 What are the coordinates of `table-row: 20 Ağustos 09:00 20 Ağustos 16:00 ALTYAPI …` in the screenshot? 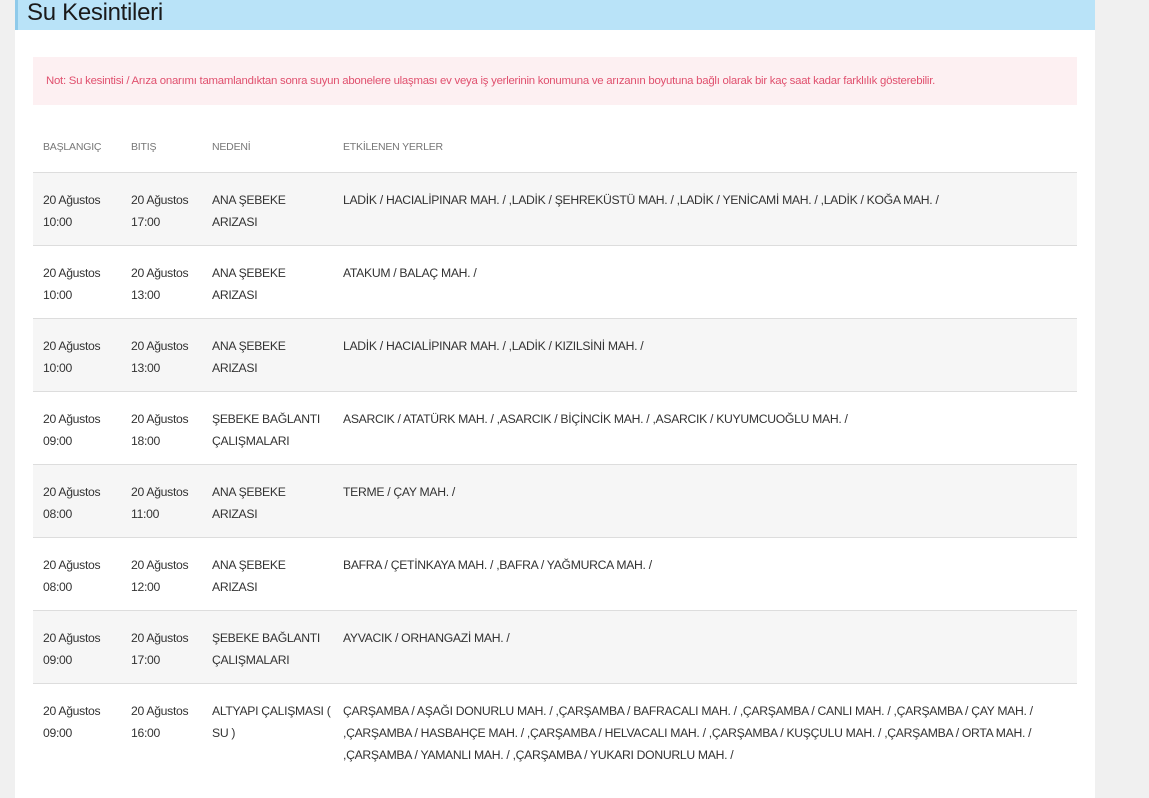 It's located at (555, 731).